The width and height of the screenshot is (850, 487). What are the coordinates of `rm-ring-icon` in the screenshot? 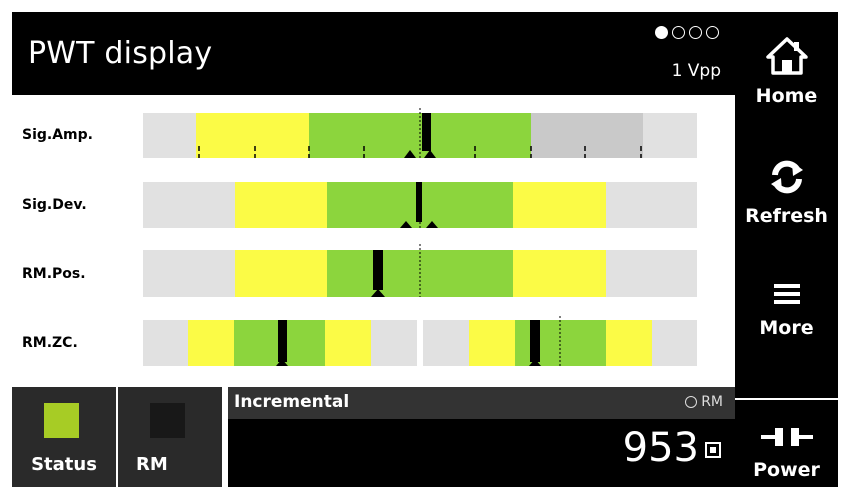 It's located at (691, 402).